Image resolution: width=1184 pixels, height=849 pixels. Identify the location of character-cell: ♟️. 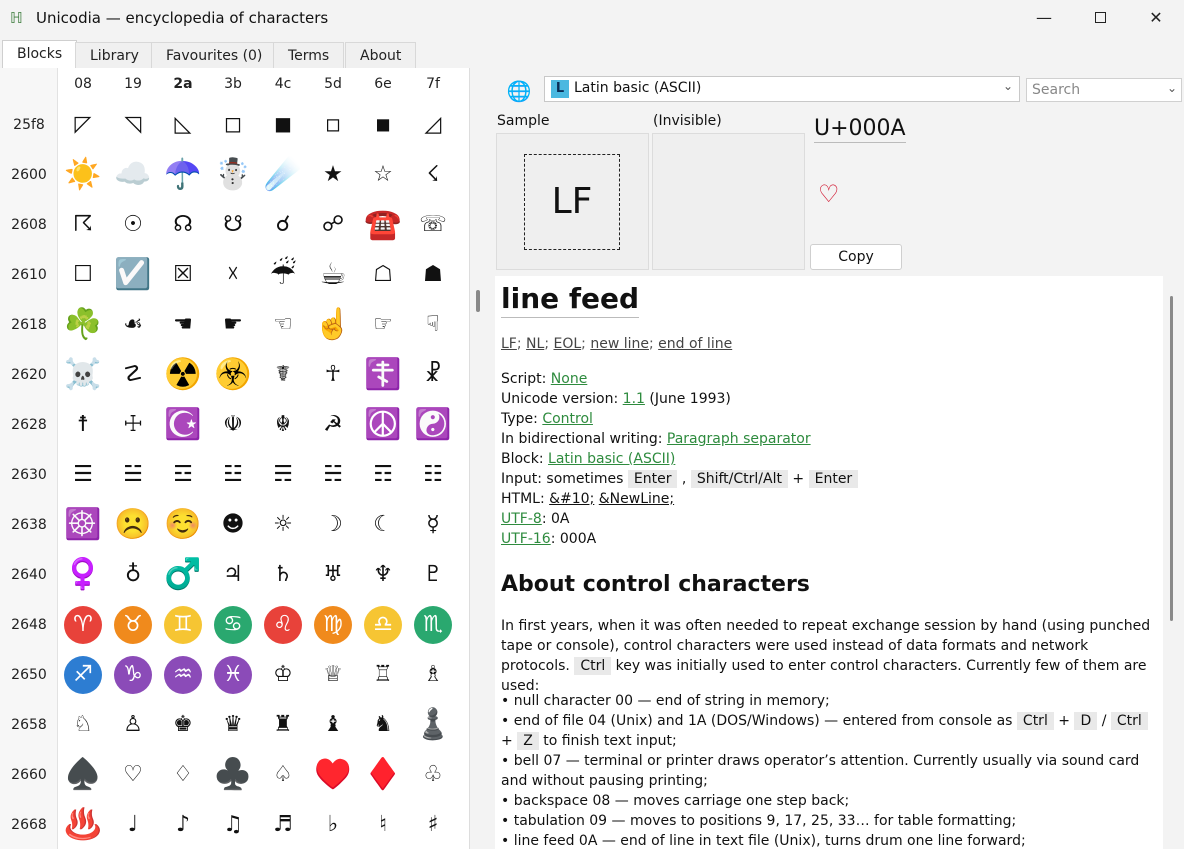
(433, 725).